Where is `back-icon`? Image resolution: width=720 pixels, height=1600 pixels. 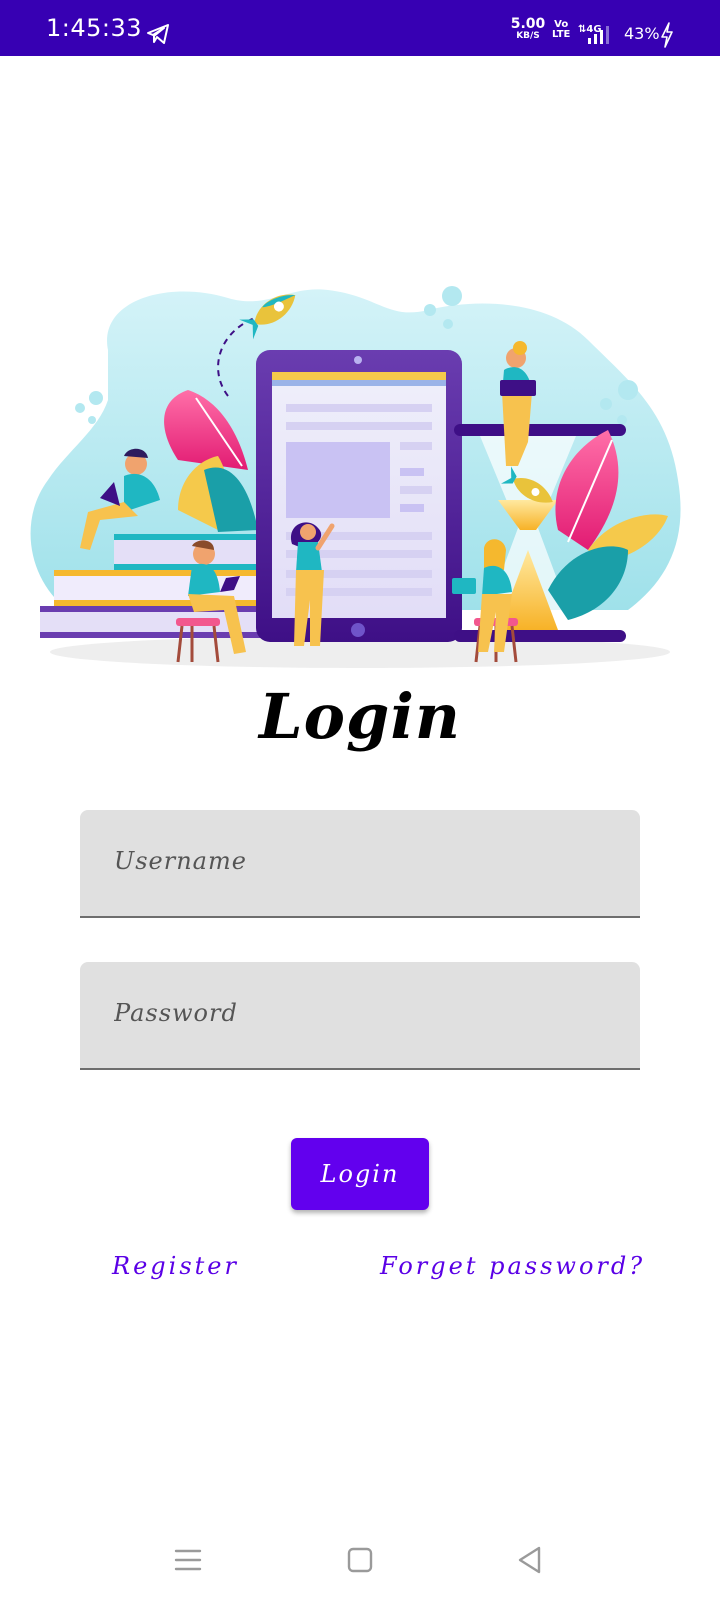
back-icon is located at coordinates (530, 1560).